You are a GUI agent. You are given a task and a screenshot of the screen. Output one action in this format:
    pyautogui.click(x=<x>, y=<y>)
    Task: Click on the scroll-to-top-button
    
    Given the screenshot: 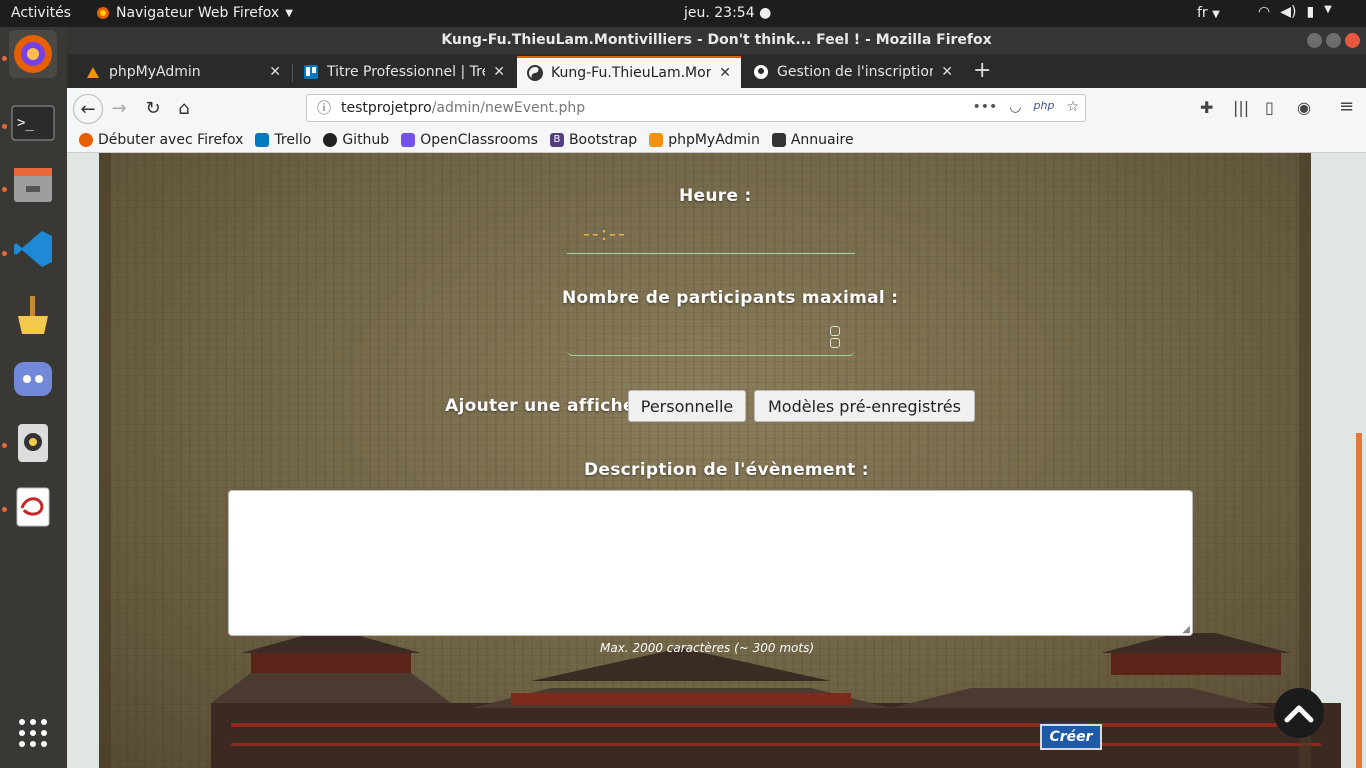 What is the action you would take?
    pyautogui.click(x=1299, y=713)
    